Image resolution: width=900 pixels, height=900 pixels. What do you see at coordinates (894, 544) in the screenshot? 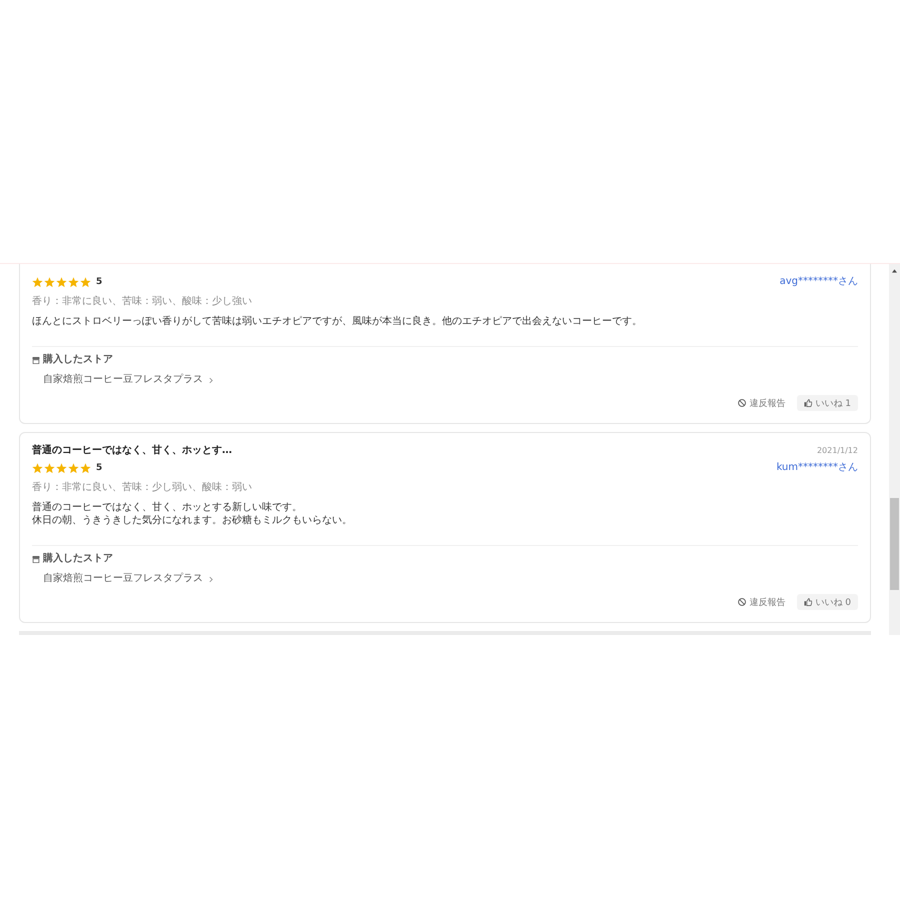
I see `scrollbar-thumb` at bounding box center [894, 544].